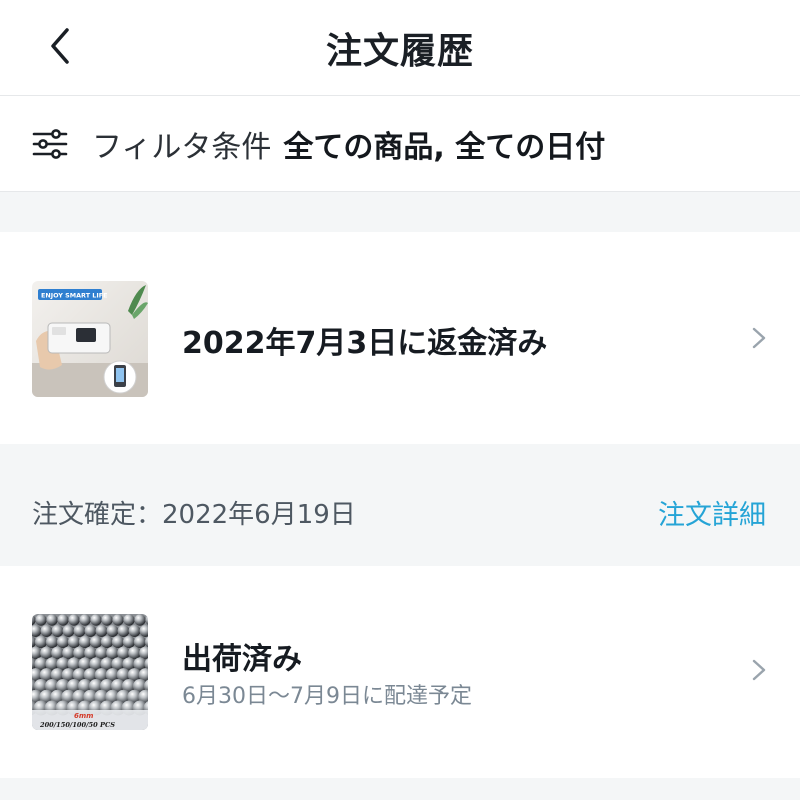 This screenshot has width=800, height=800. Describe the element at coordinates (242, 659) in the screenshot. I see `order-status: 出荷済み` at that location.